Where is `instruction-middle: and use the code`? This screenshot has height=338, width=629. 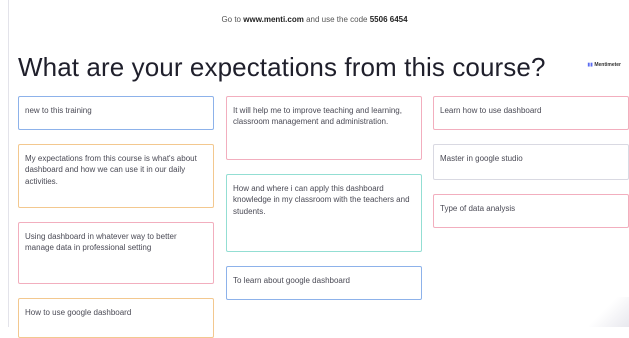
instruction-middle: and use the code is located at coordinates (337, 19).